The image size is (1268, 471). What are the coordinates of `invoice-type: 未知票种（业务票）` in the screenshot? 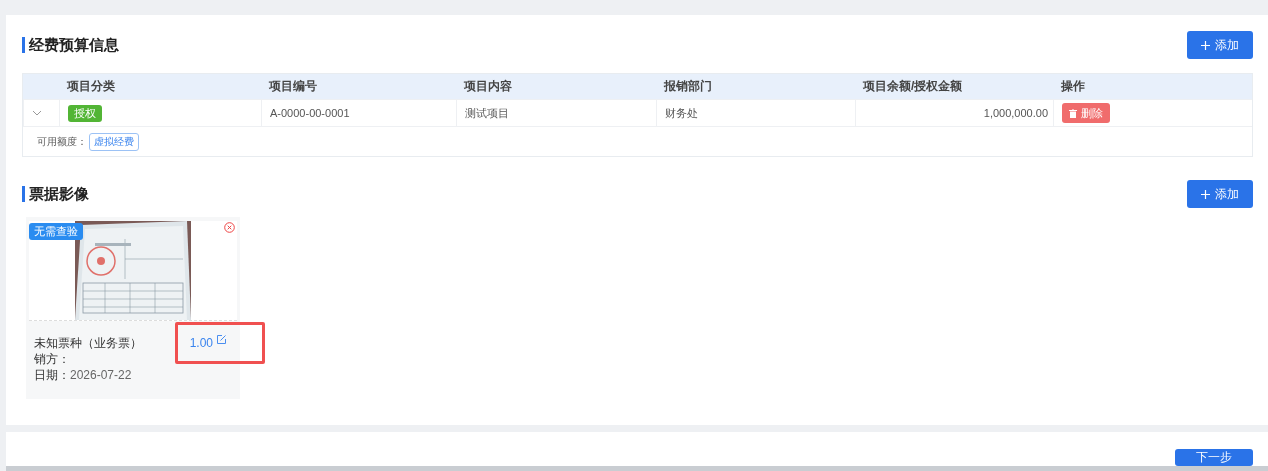 It's located at (88, 343).